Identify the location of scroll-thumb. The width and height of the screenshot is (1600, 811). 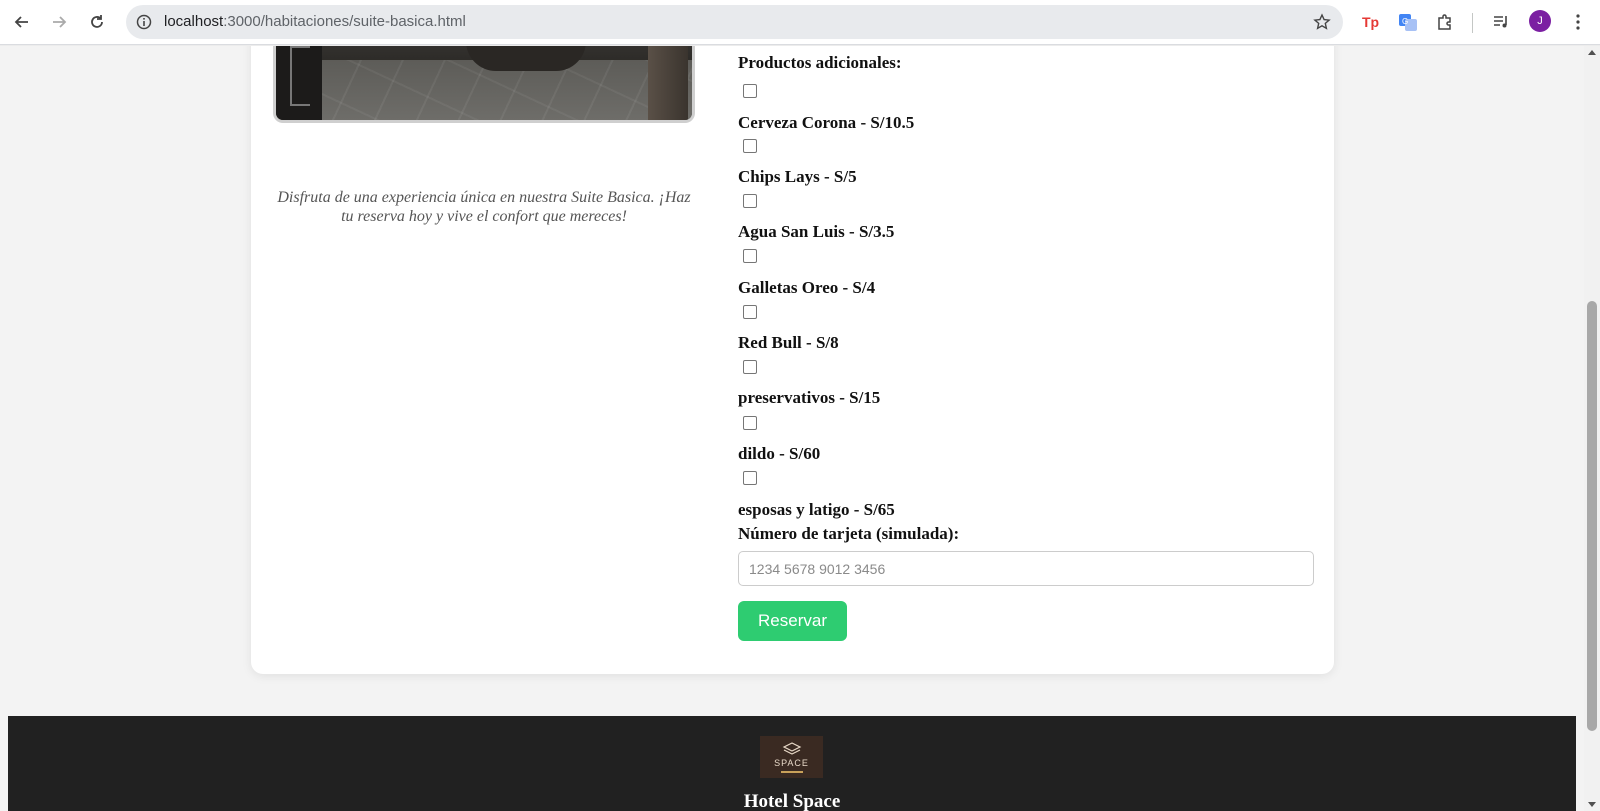
(1592, 516).